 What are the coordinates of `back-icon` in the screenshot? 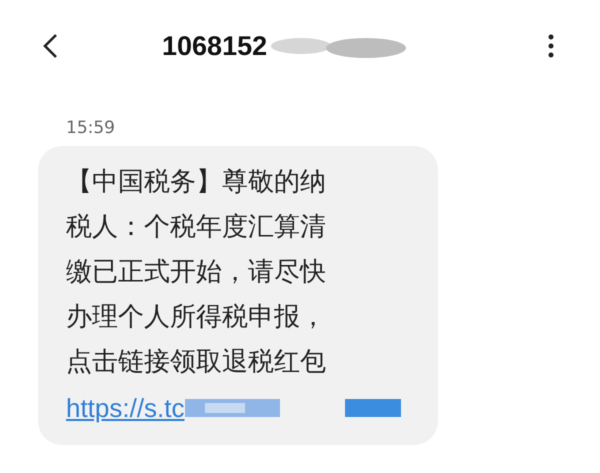 It's located at (50, 46).